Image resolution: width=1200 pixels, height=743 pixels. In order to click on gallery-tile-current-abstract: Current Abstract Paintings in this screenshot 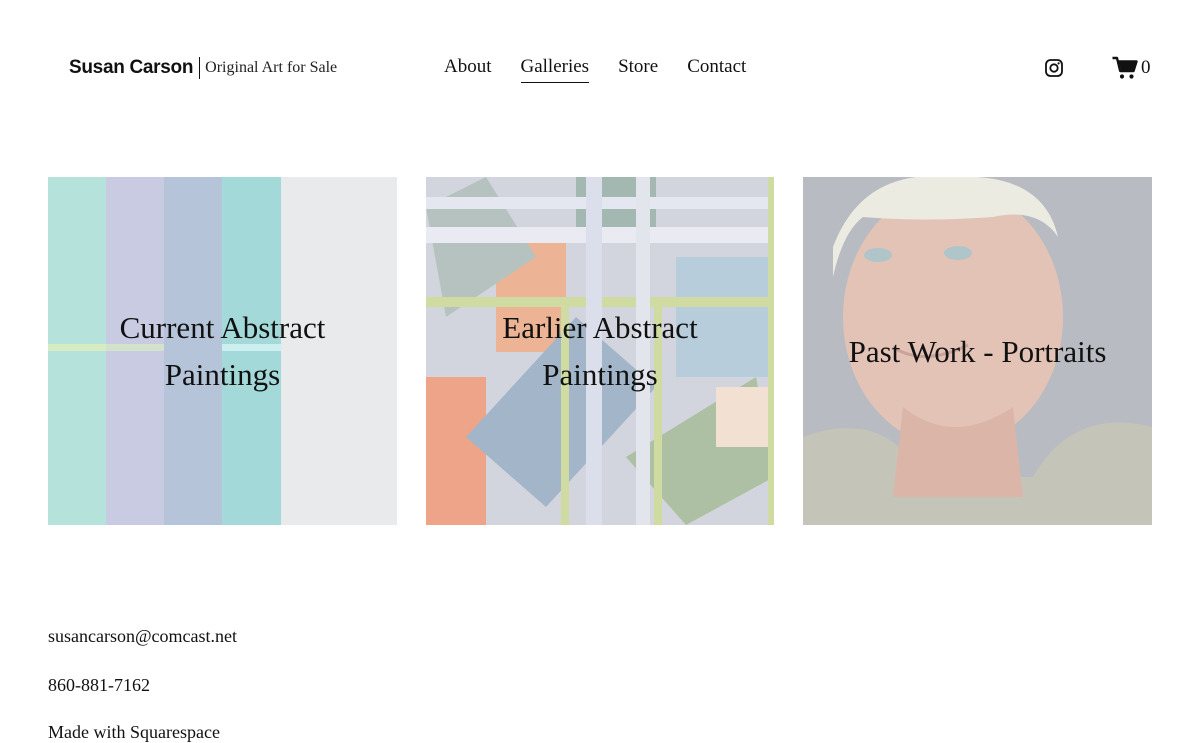, I will do `click(222, 351)`.